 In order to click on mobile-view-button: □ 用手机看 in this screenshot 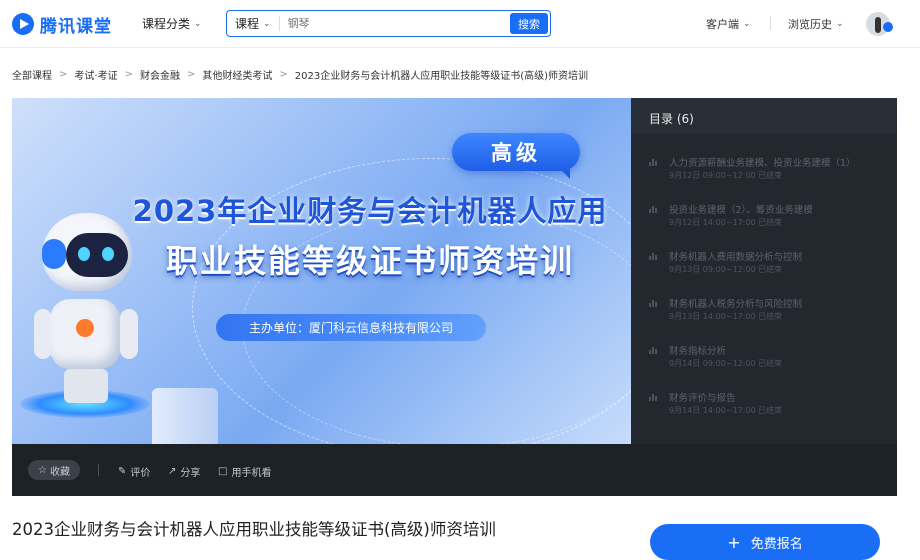, I will do `click(244, 471)`.